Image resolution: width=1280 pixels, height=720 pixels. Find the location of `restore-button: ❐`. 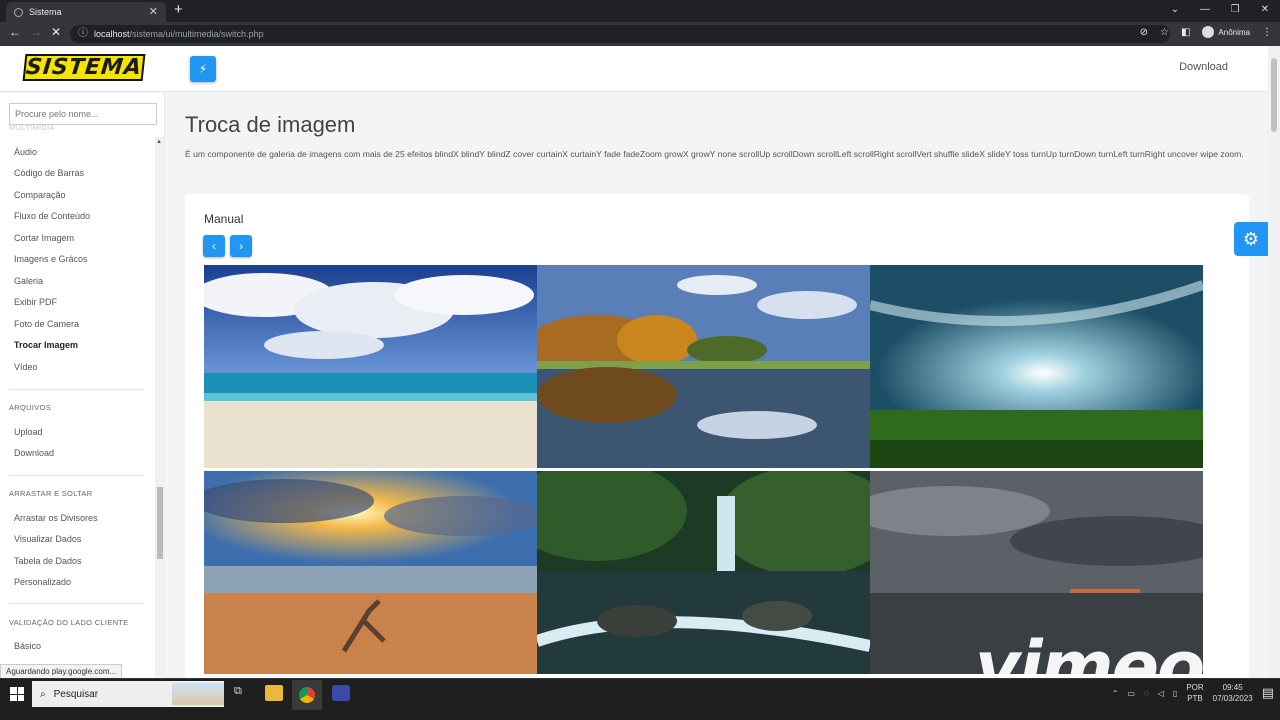

restore-button: ❐ is located at coordinates (1235, 11).